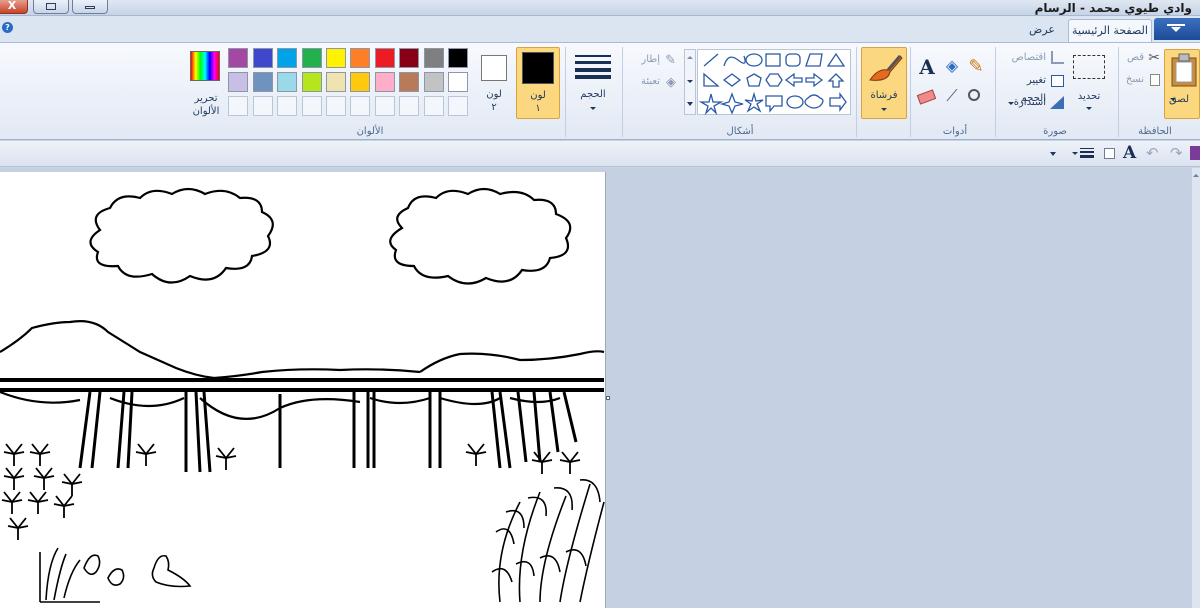 This screenshot has height=608, width=1200. Describe the element at coordinates (1057, 102) in the screenshot. I see `rotate-icon` at that location.